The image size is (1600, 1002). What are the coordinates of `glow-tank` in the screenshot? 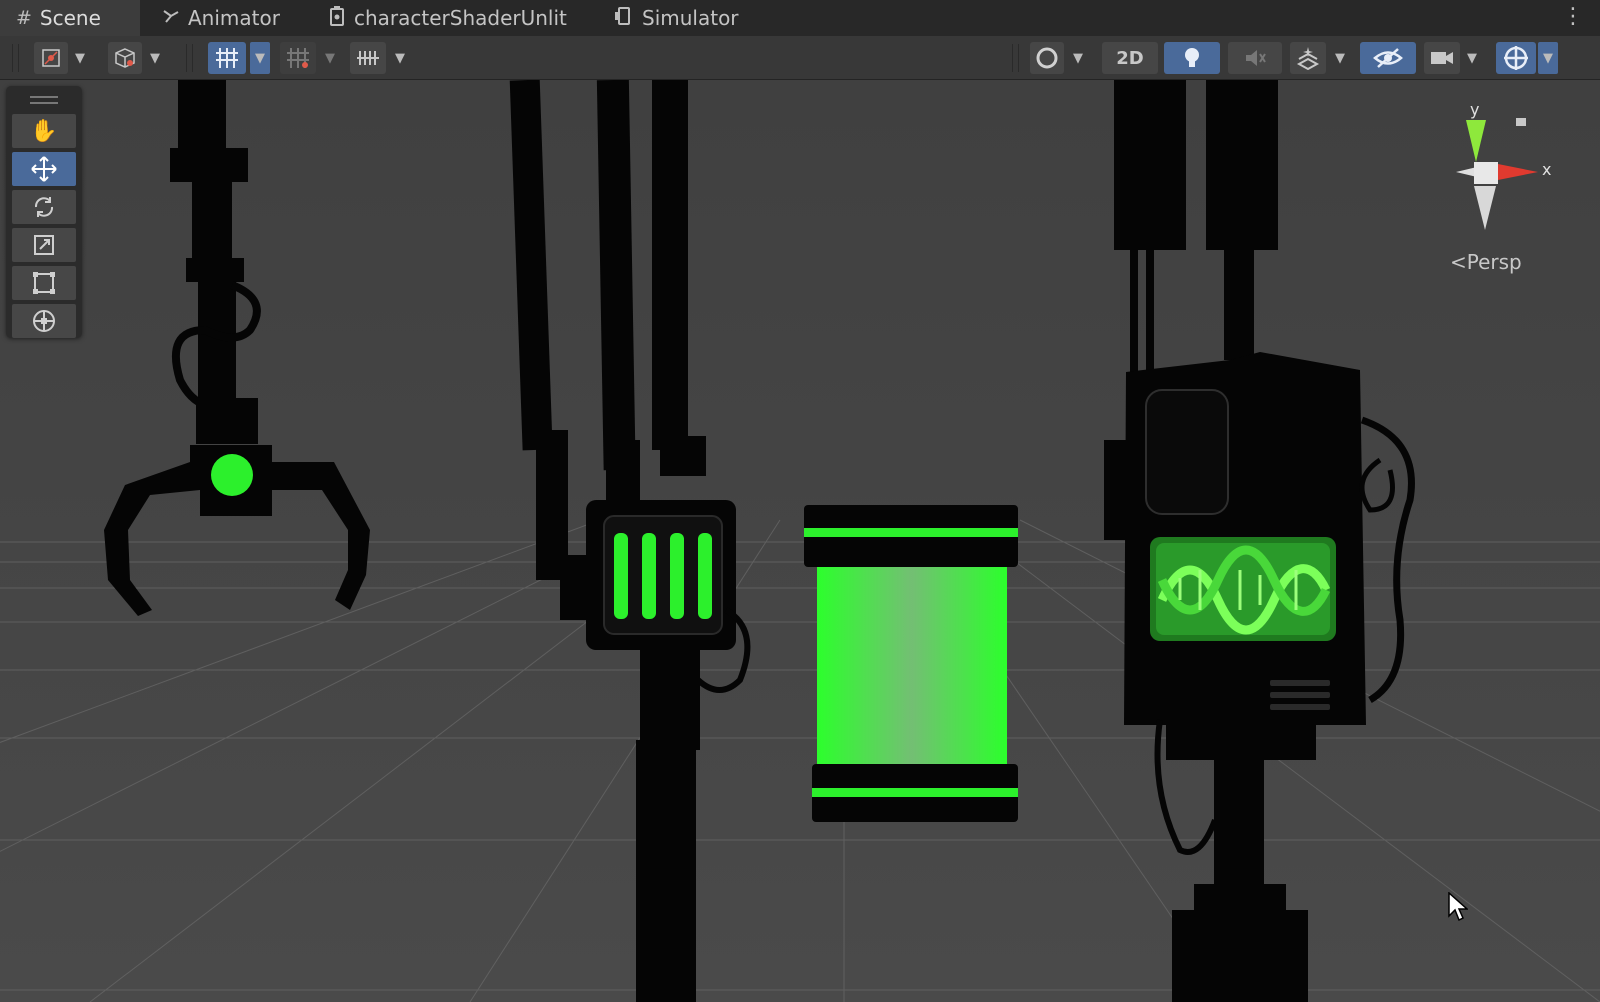 It's located at (911, 663).